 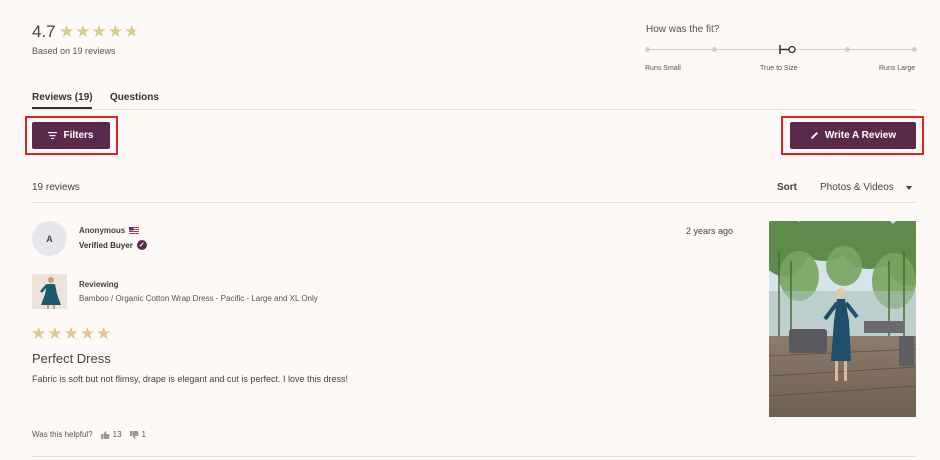 I want to click on verified-check-icon: ✓, so click(x=141, y=245).